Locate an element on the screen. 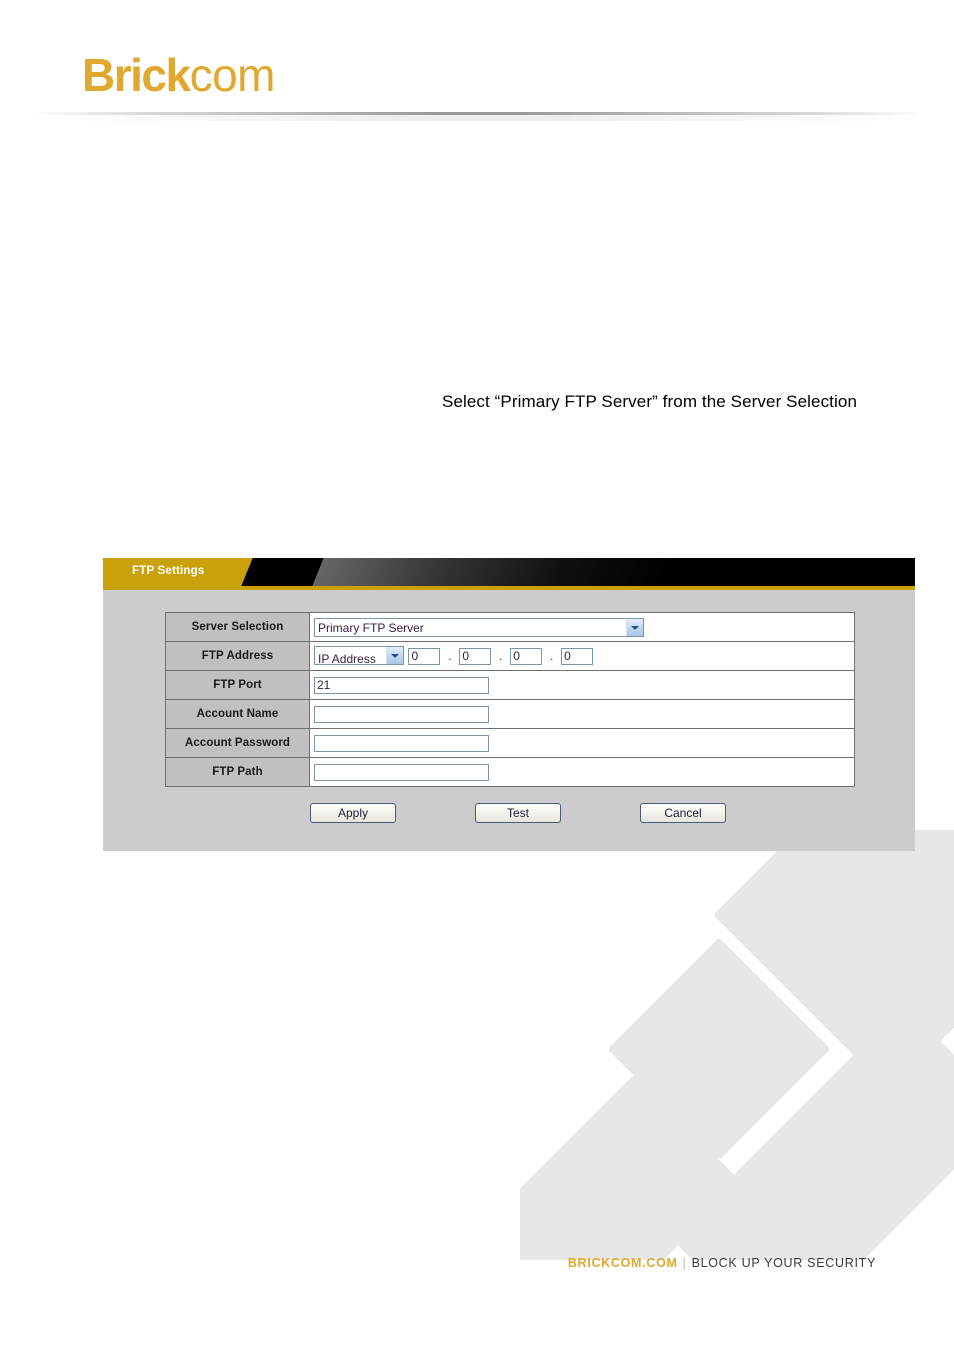  ftp-path-input is located at coordinates (401, 772).